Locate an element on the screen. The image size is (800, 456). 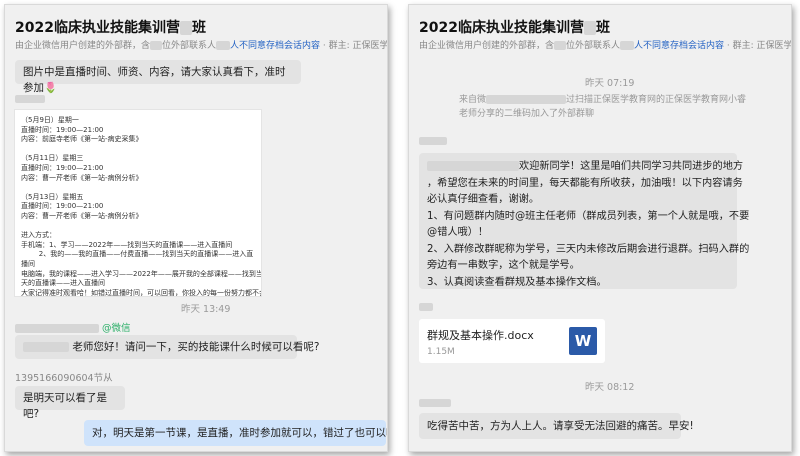
welcome-line: @错人哦）！ is located at coordinates (458, 232).